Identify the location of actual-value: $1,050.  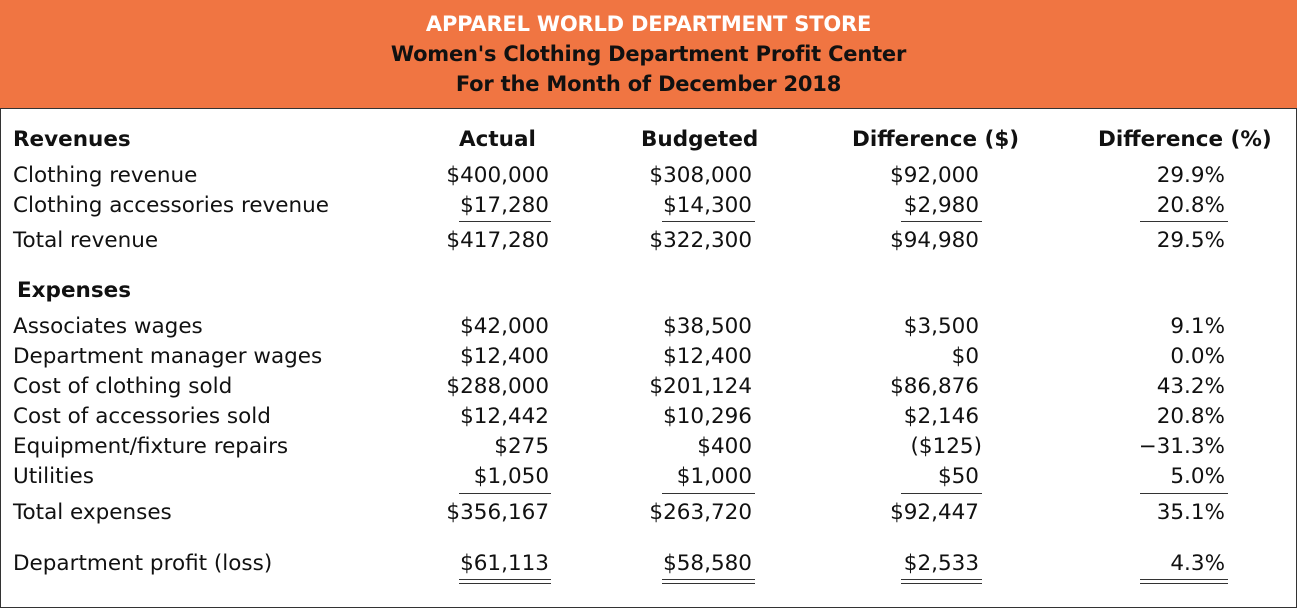
(511, 476).